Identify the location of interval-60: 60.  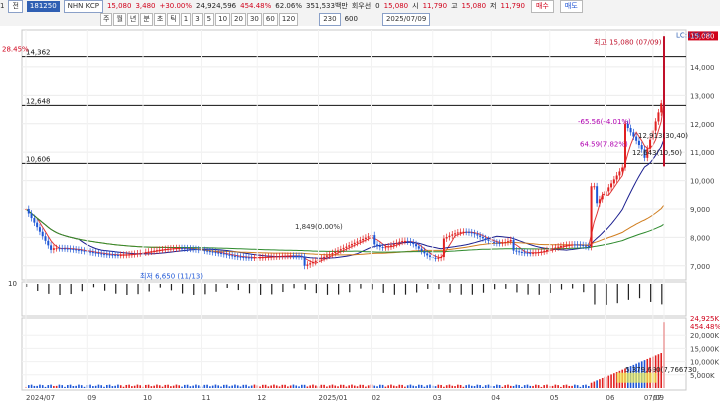
(270, 19).